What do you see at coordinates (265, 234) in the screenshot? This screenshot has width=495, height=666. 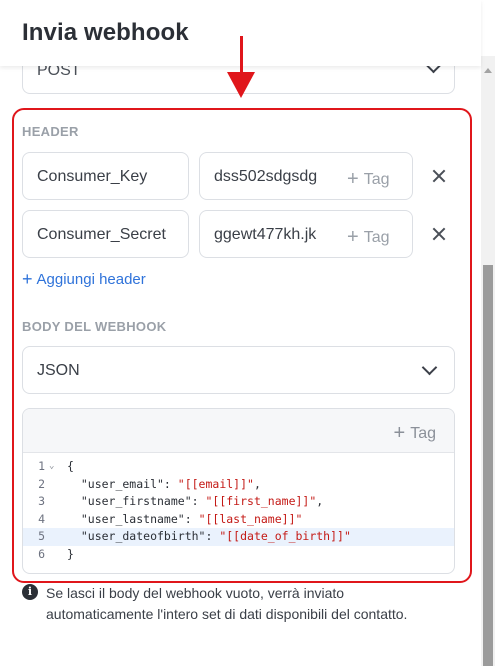 I see `header-value-text: ggewt477kh.jk` at bounding box center [265, 234].